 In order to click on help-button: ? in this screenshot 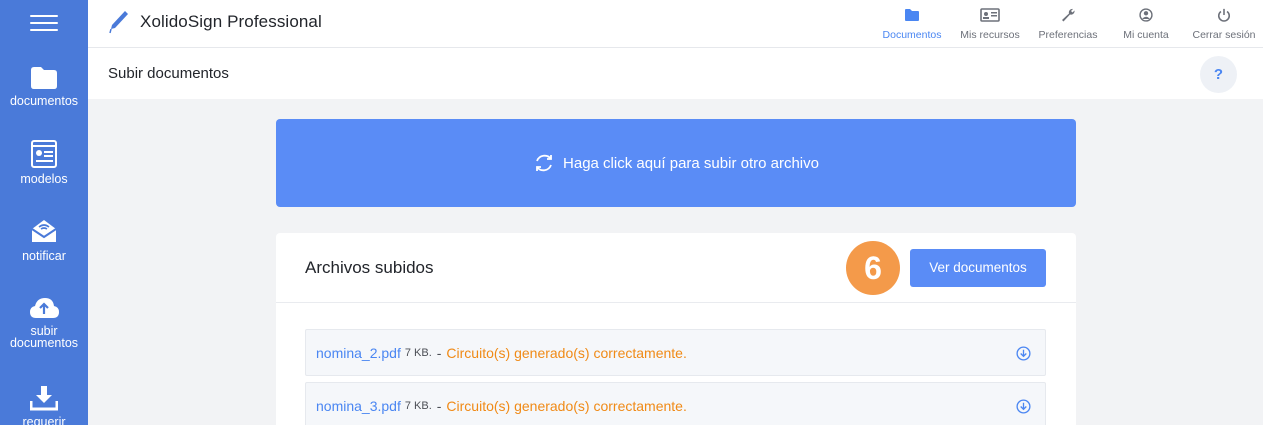, I will do `click(1218, 74)`.